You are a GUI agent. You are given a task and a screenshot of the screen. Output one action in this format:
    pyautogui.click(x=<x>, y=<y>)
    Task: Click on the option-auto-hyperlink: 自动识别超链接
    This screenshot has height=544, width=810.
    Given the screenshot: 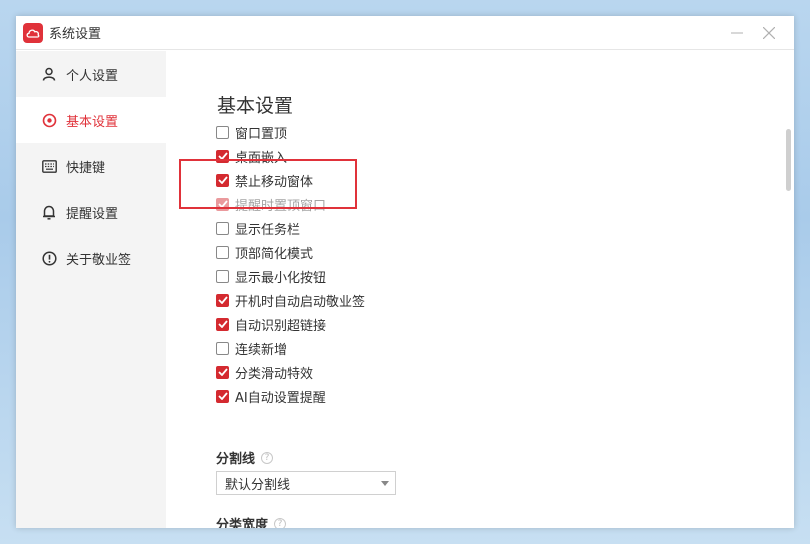 What is the action you would take?
    pyautogui.click(x=271, y=324)
    